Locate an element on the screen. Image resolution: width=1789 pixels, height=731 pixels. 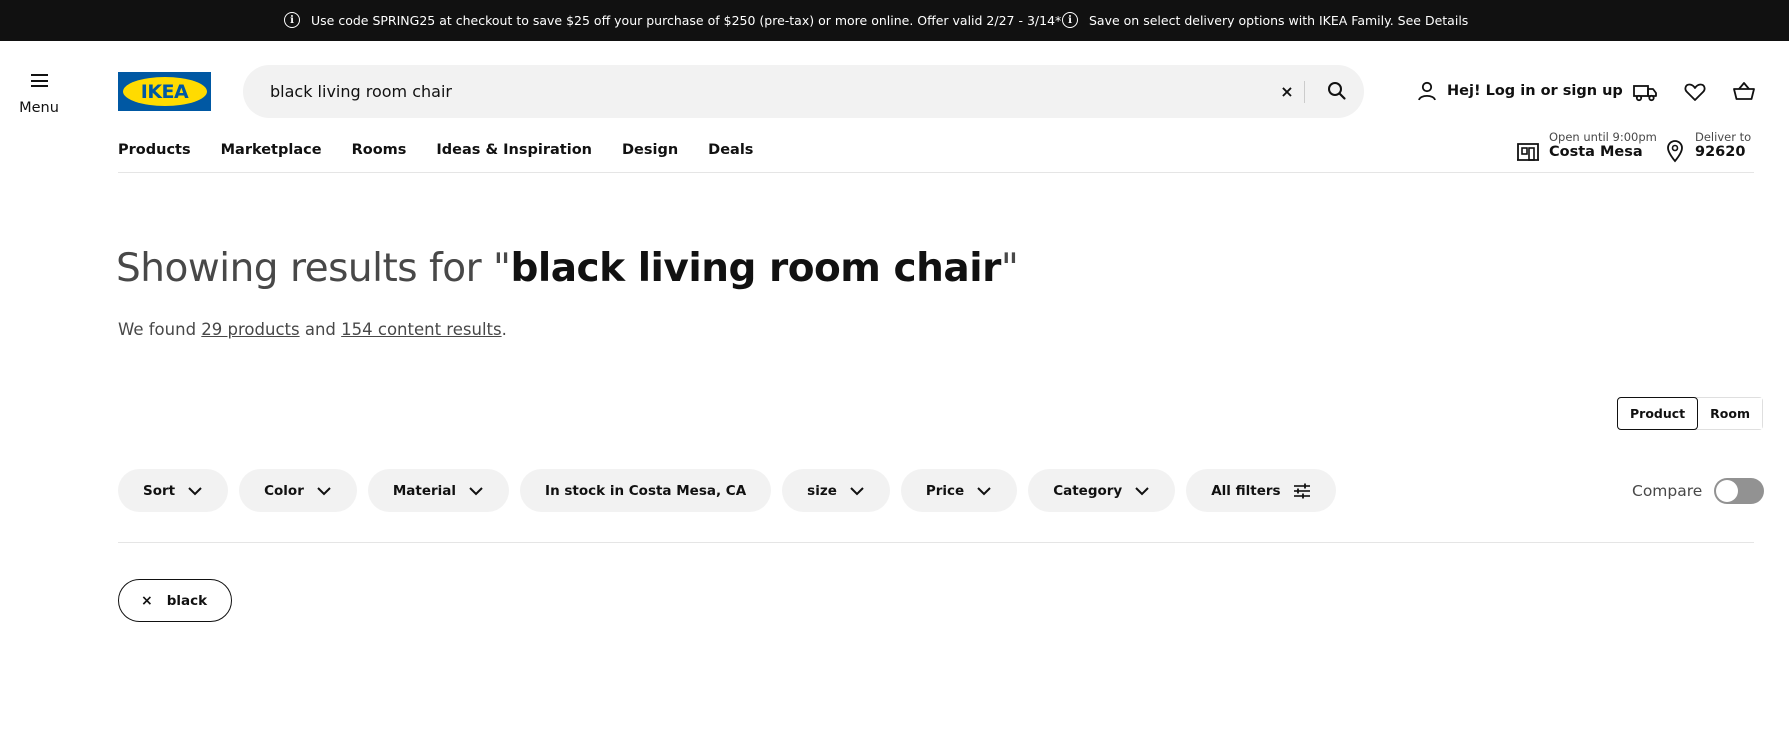
deliver-to-selector: Deliver to 92620 is located at coordinates (1708, 146).